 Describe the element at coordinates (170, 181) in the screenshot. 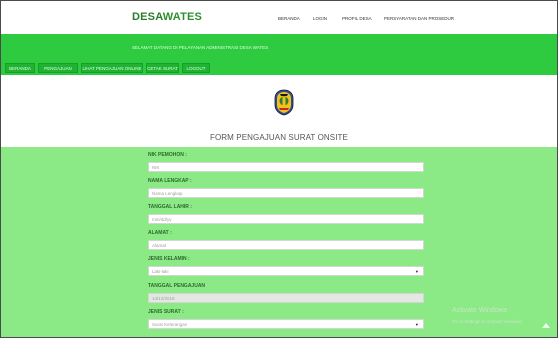

I see `nama-label: NAMA LENGKAP :` at that location.